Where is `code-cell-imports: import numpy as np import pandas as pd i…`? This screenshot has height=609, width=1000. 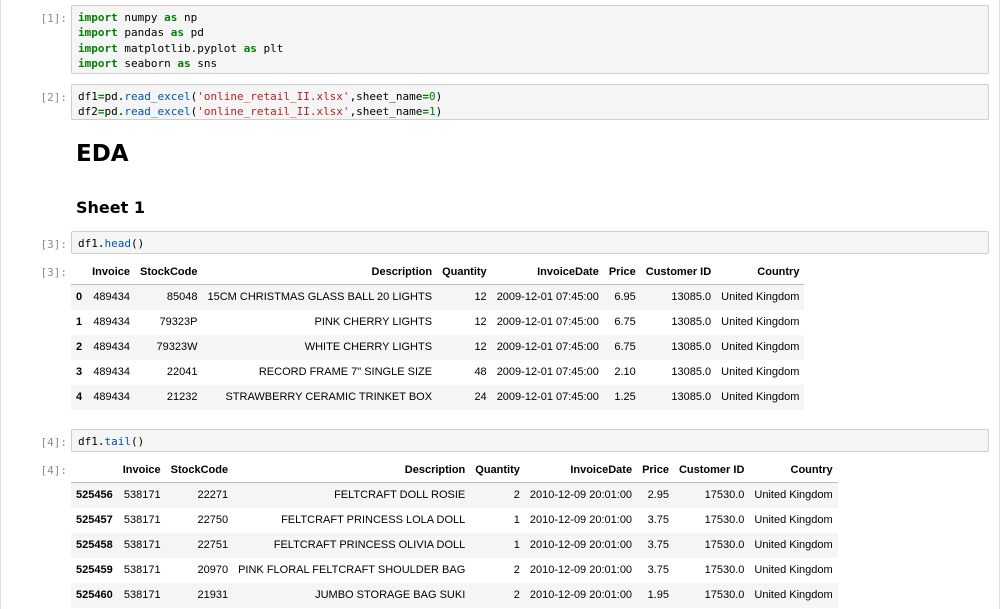 code-cell-imports: import numpy as np import pandas as pd i… is located at coordinates (530, 39).